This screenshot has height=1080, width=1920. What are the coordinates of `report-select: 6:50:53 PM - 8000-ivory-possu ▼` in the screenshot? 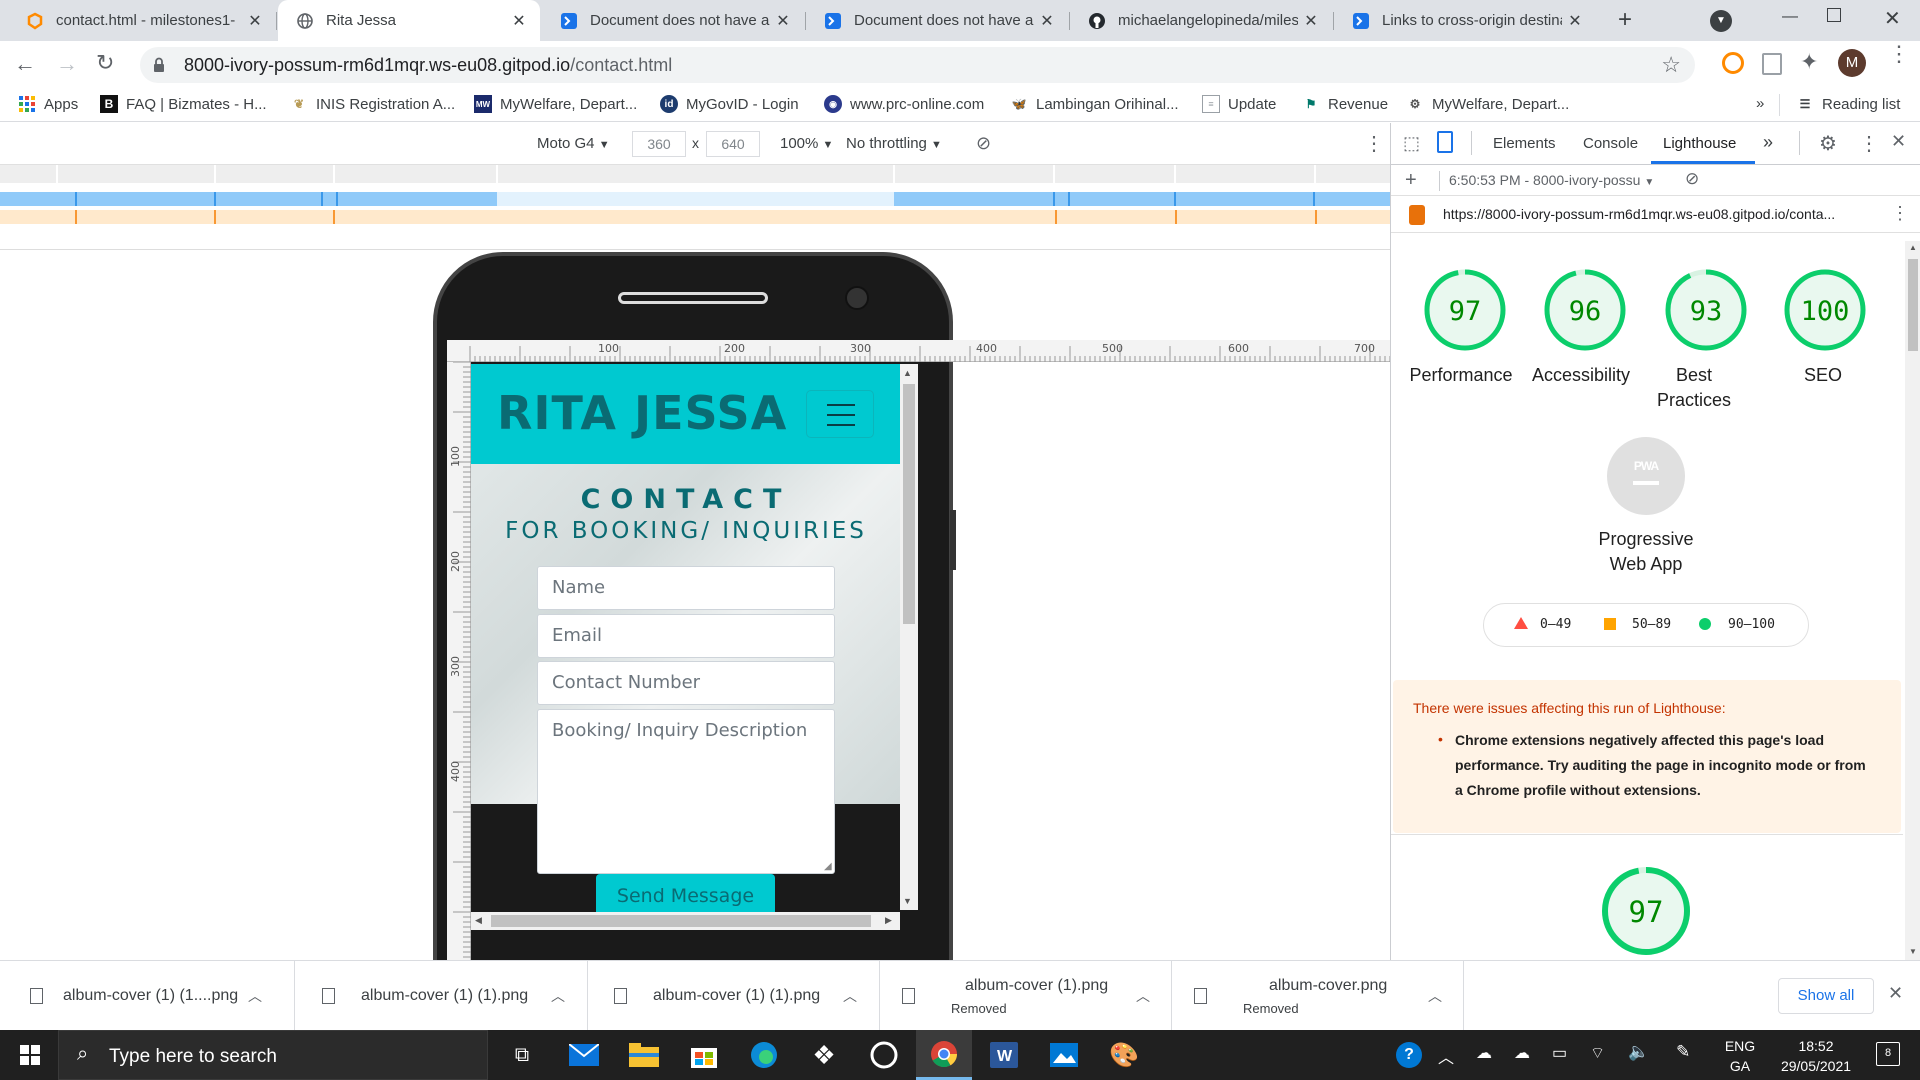 It's located at (1551, 180).